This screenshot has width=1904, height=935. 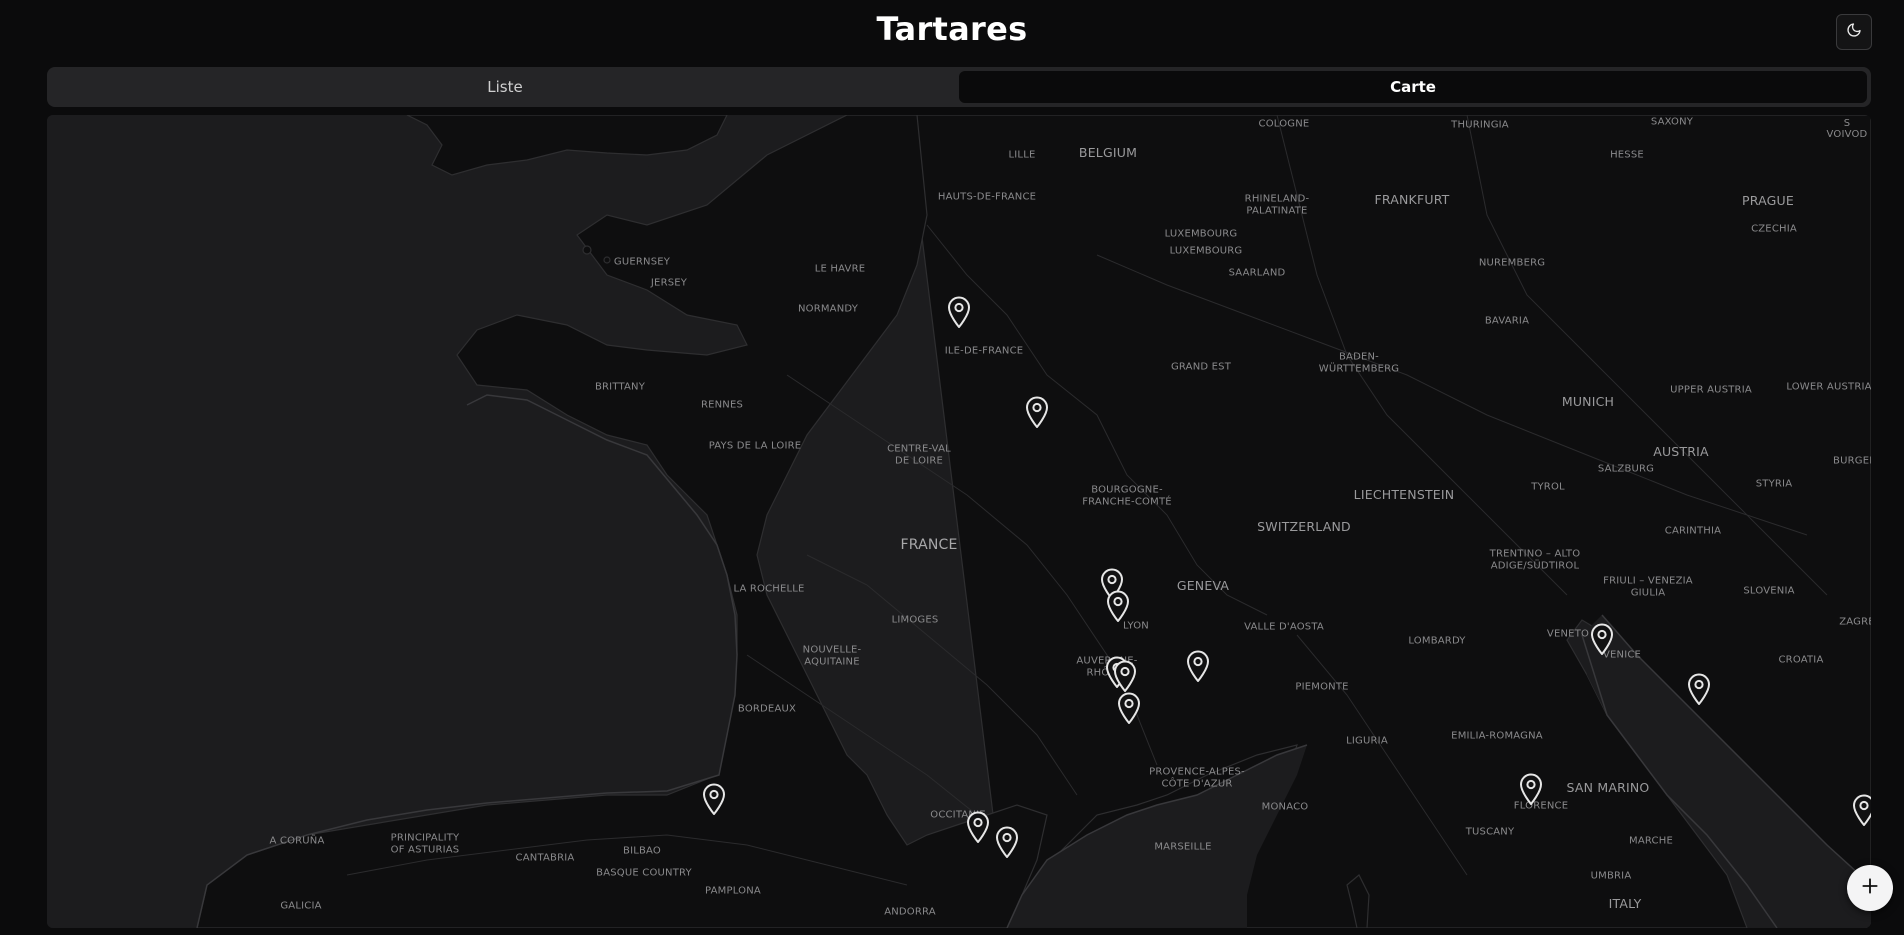 What do you see at coordinates (1626, 469) in the screenshot?
I see `map-label-salzburg: SALZBURG` at bounding box center [1626, 469].